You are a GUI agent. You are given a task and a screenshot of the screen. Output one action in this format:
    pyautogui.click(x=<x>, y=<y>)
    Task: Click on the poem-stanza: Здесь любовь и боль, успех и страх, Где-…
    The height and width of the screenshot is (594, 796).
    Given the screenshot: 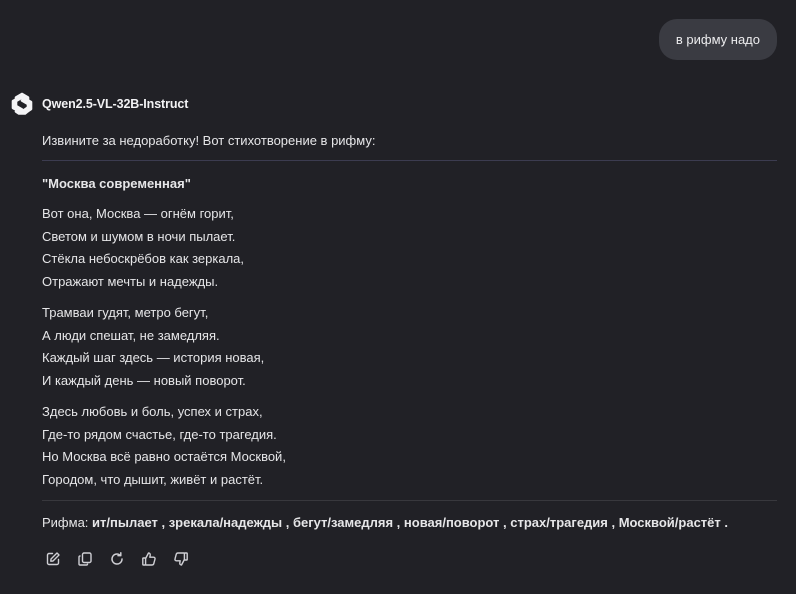 What is the action you would take?
    pyautogui.click(x=164, y=446)
    